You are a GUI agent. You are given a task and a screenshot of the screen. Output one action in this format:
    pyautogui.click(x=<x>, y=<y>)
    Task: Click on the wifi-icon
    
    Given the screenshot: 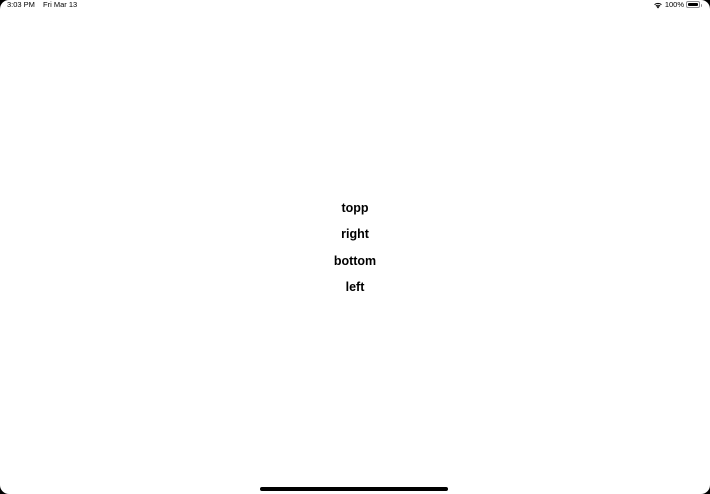 What is the action you would take?
    pyautogui.click(x=658, y=5)
    